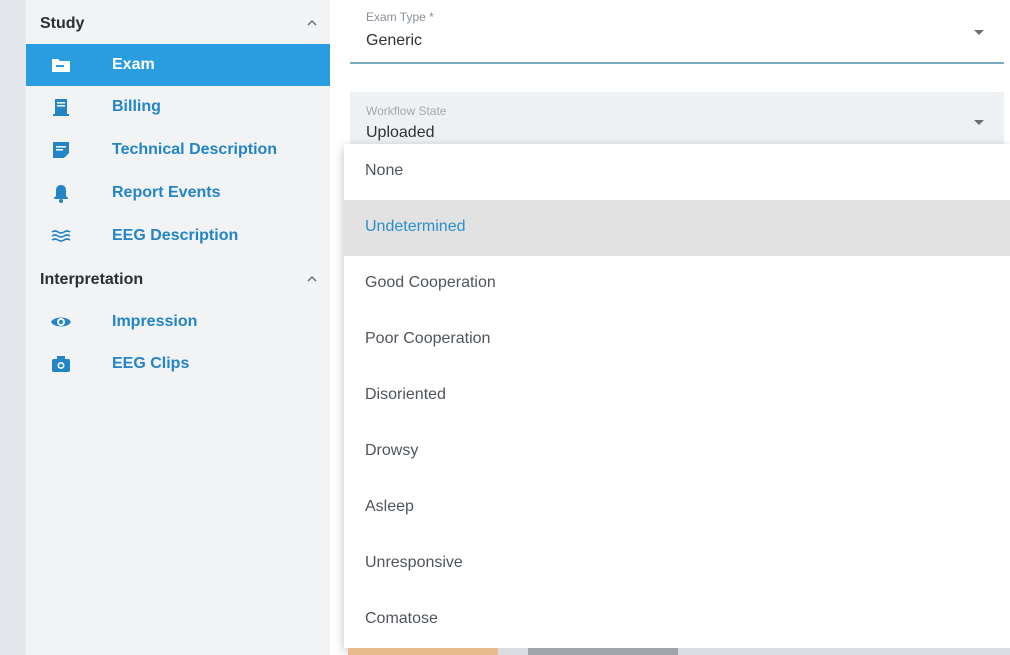 This screenshot has height=655, width=1010. I want to click on option-poor-cooperation: Poor Cooperation, so click(677, 340).